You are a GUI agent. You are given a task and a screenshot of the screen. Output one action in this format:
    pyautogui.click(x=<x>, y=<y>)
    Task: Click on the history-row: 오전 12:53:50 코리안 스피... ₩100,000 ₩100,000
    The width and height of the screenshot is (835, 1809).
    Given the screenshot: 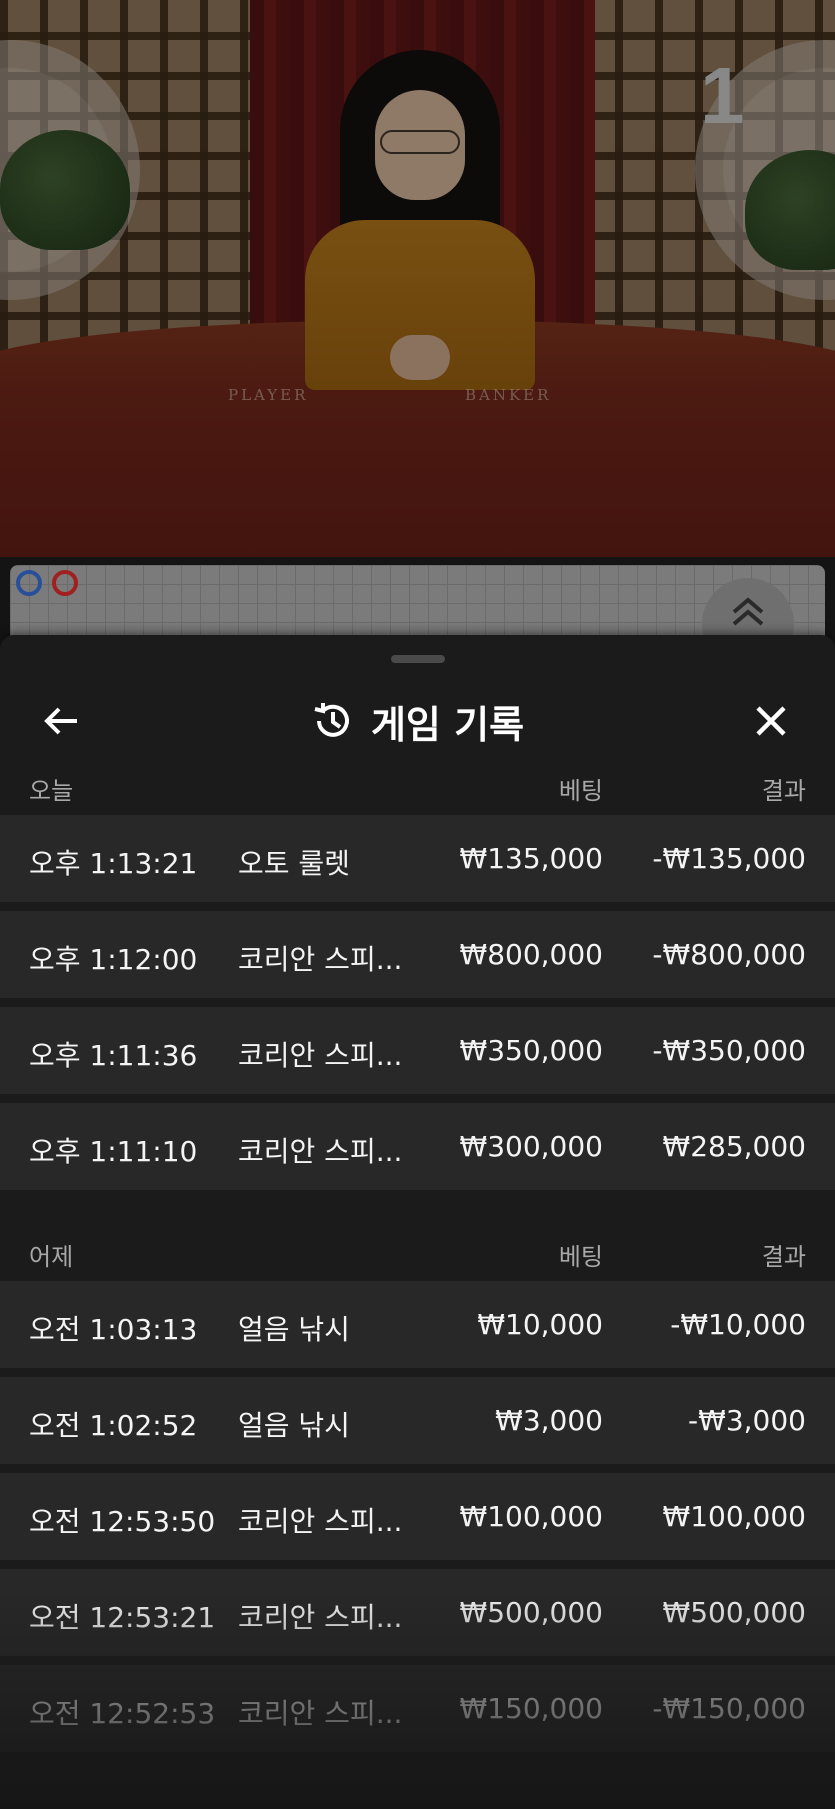 What is the action you would take?
    pyautogui.click(x=417, y=1516)
    